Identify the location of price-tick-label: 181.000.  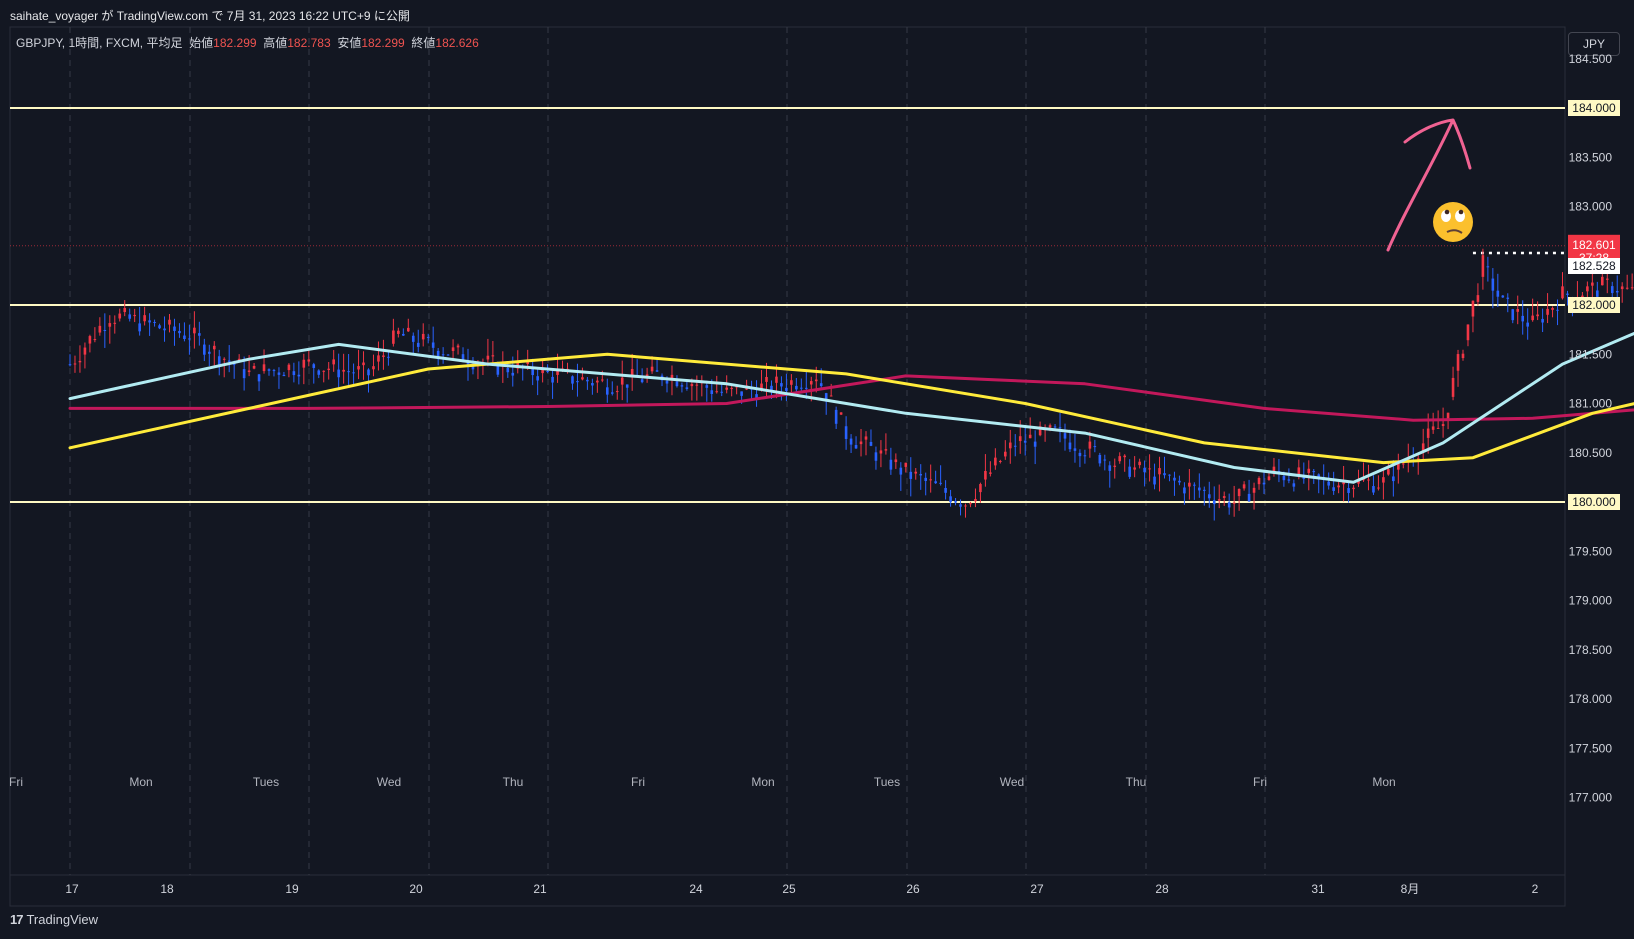
(1591, 404).